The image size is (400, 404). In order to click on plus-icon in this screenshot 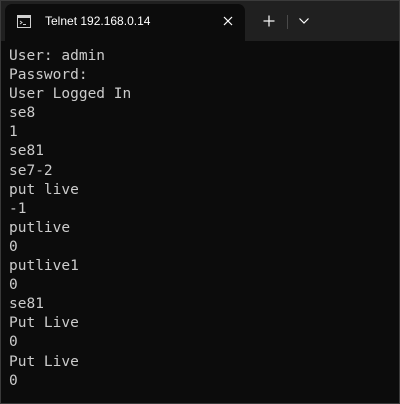, I will do `click(269, 21)`.